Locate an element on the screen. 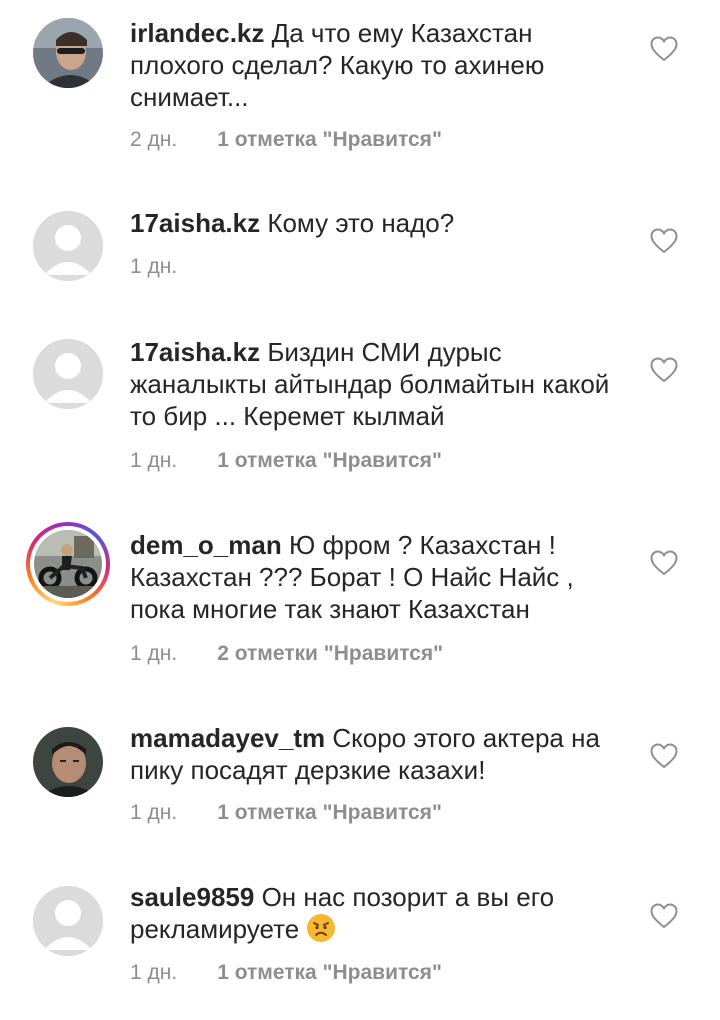 The image size is (720, 1020). comment-time: 2 дн. is located at coordinates (154, 139).